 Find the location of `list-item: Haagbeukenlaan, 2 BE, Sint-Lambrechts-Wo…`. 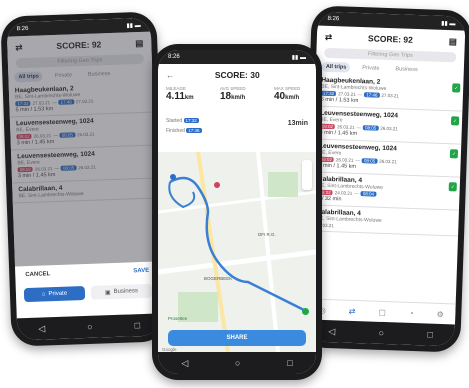

list-item: Haagbeukenlaan, 2 BE, Sint-Lambrechts-Wo… is located at coordinates (389, 92).